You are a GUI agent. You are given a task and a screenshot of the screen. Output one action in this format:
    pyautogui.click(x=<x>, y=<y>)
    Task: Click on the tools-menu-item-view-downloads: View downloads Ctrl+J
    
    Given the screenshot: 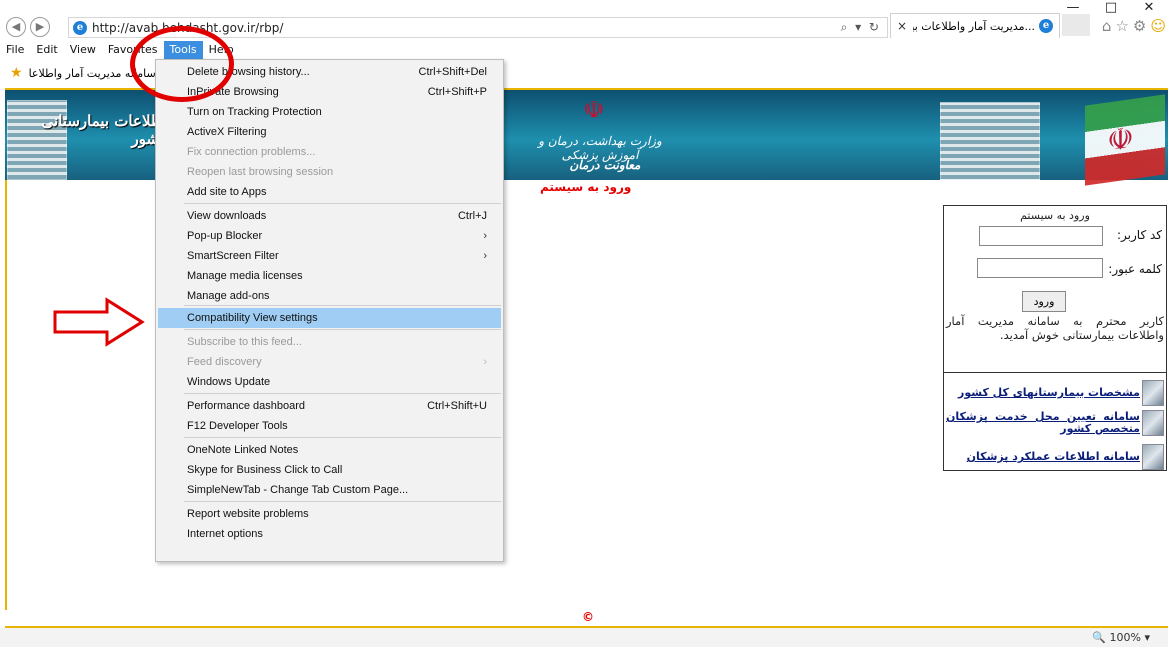 What is the action you would take?
    pyautogui.click(x=329, y=216)
    